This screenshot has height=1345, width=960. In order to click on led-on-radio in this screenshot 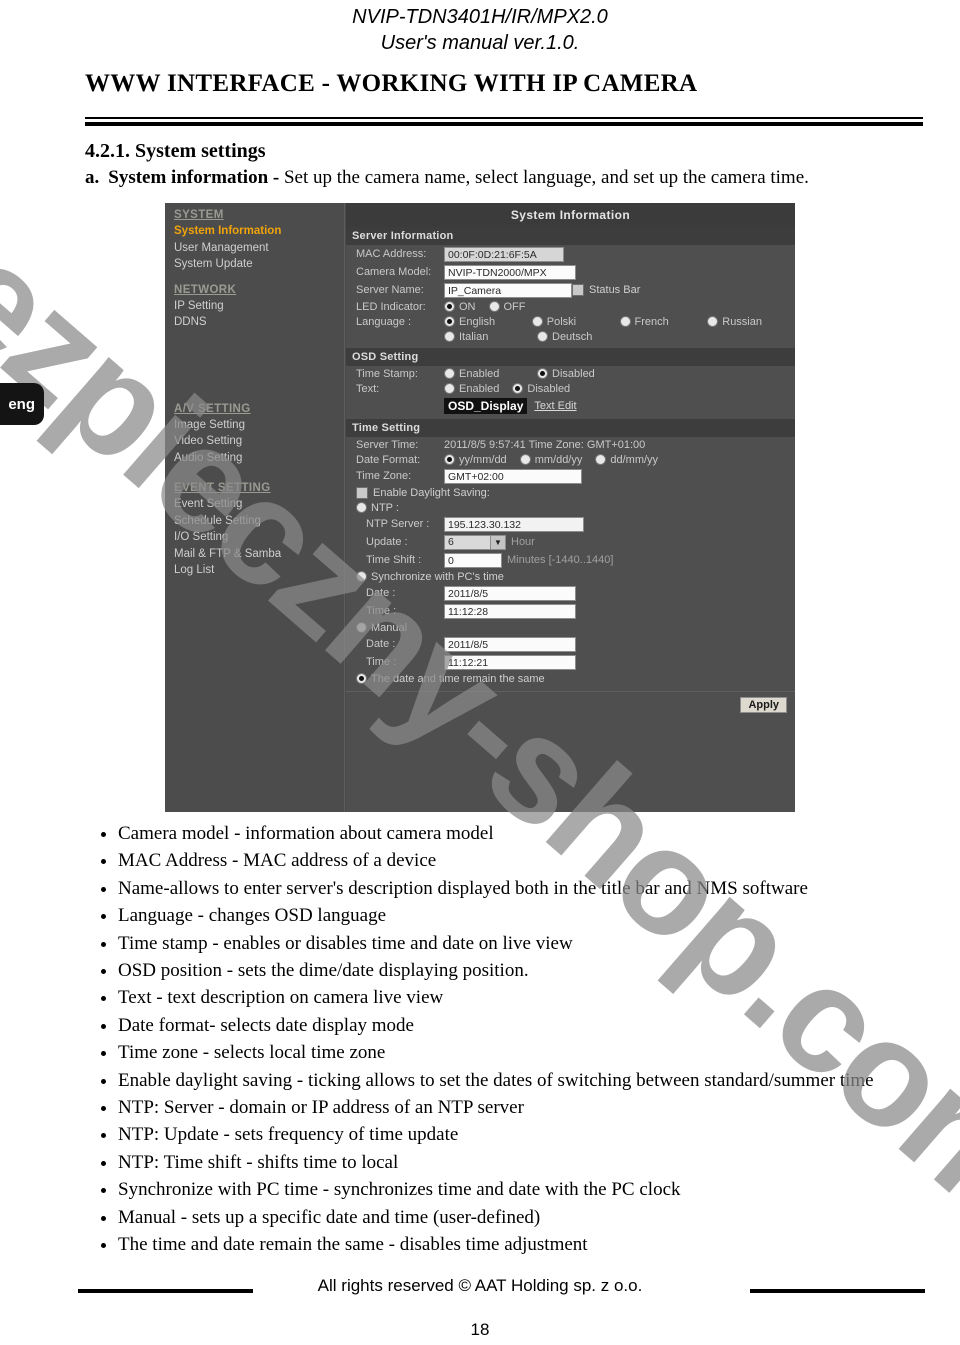, I will do `click(449, 306)`.